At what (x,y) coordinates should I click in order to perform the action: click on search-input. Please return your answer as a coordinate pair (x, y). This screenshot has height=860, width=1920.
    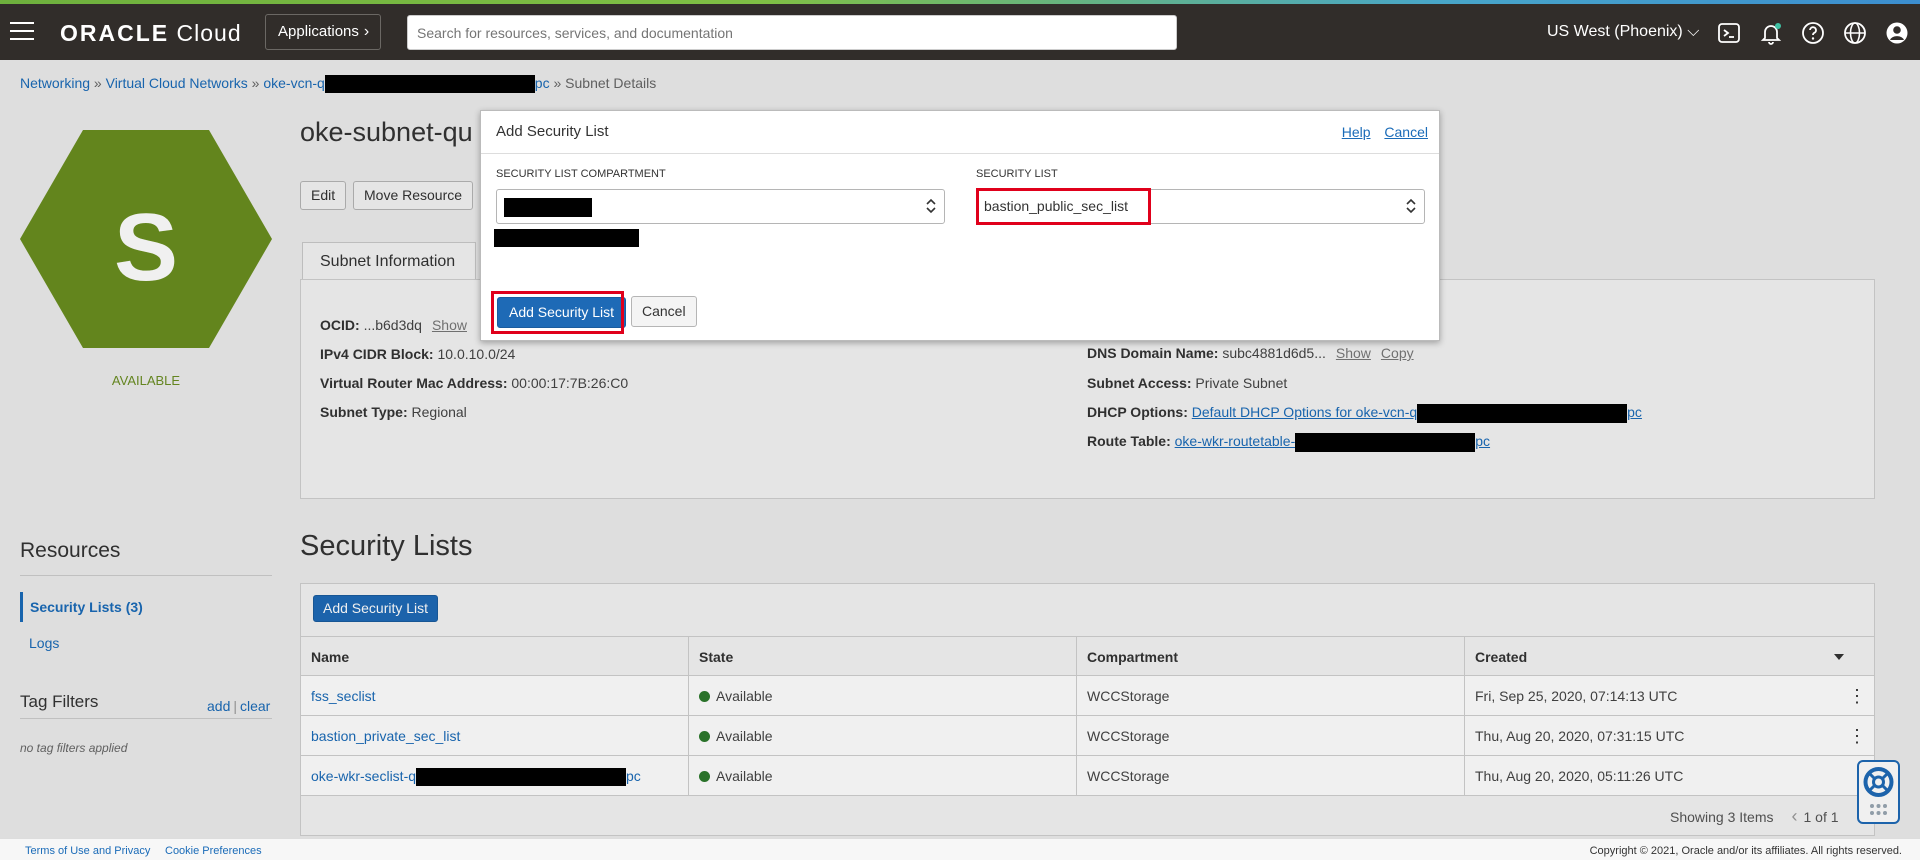
    Looking at the image, I should click on (792, 32).